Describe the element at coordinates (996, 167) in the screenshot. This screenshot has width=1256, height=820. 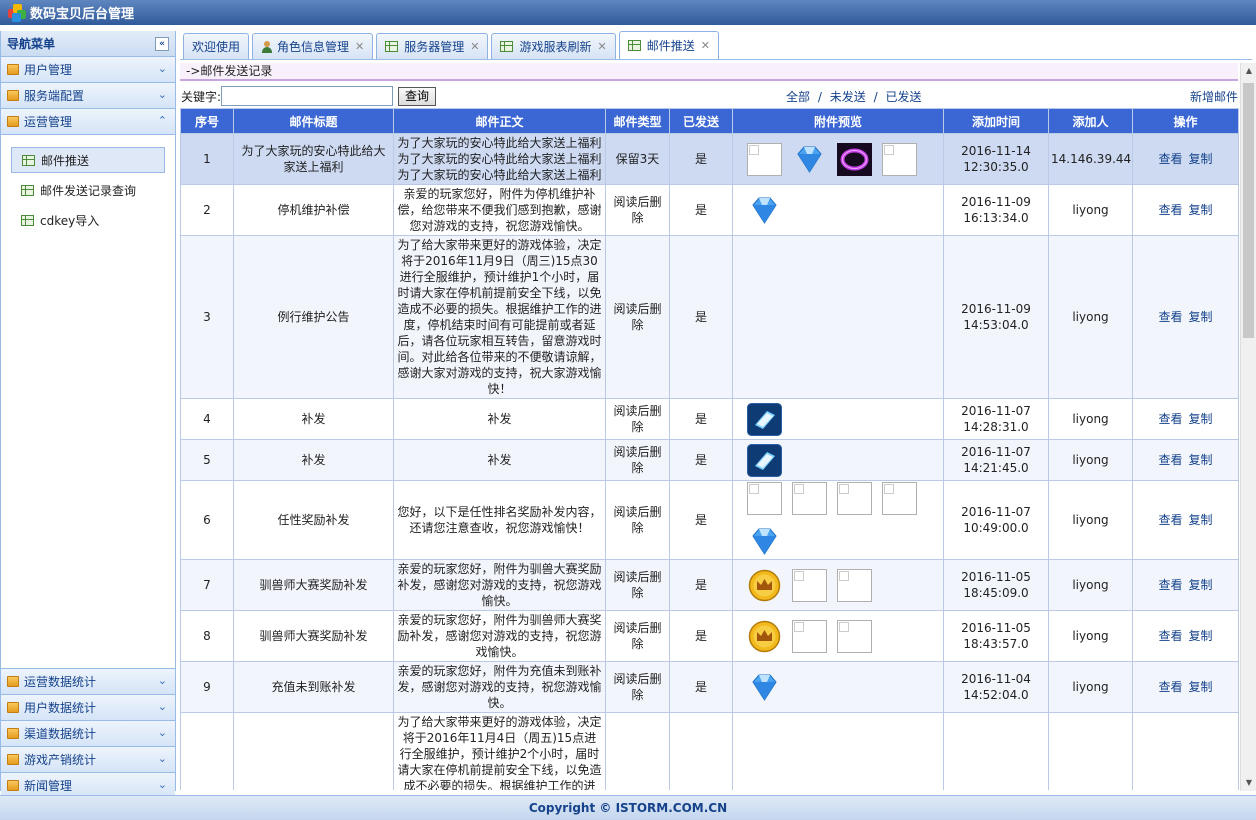
I see `added-time: 12:30:35.0` at that location.